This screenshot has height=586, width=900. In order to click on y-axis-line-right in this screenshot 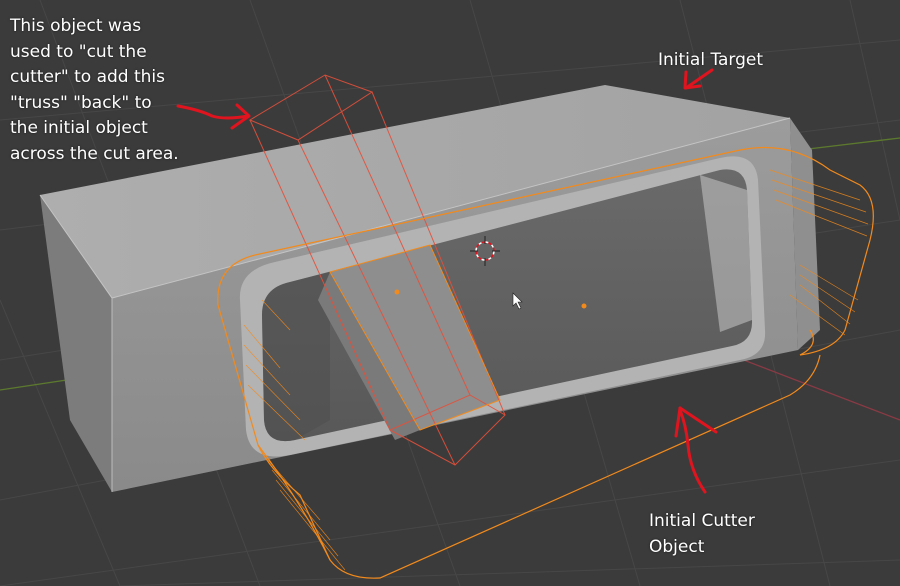, I will do `click(849, 144)`.